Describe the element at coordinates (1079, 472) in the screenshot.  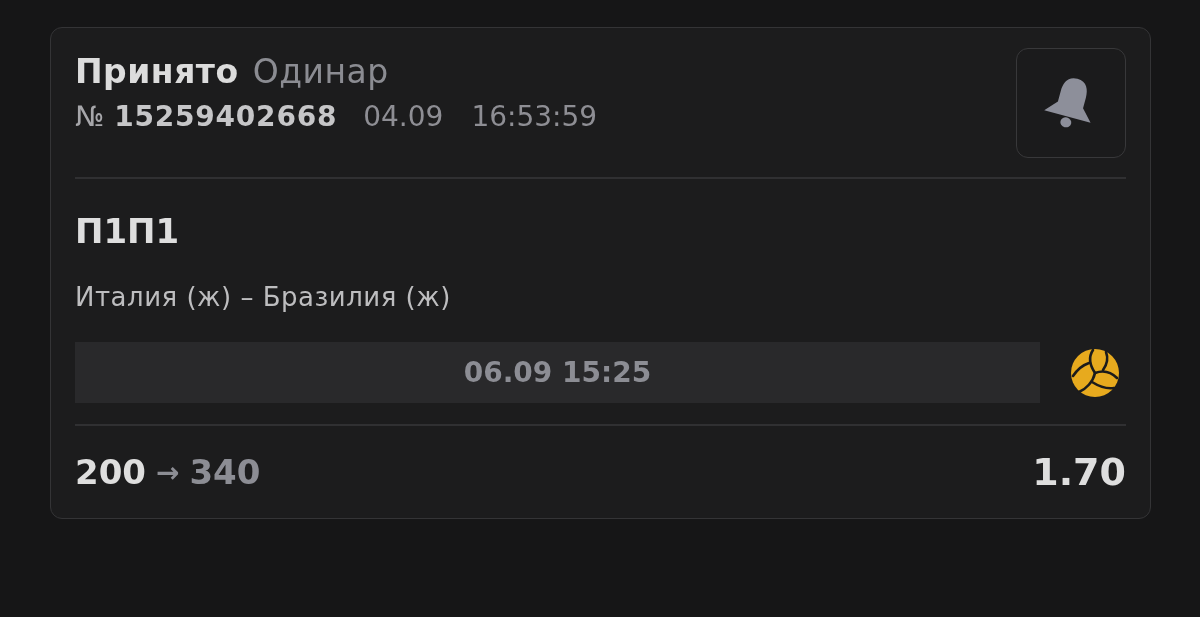
I see `bet-odds: 1.70` at that location.